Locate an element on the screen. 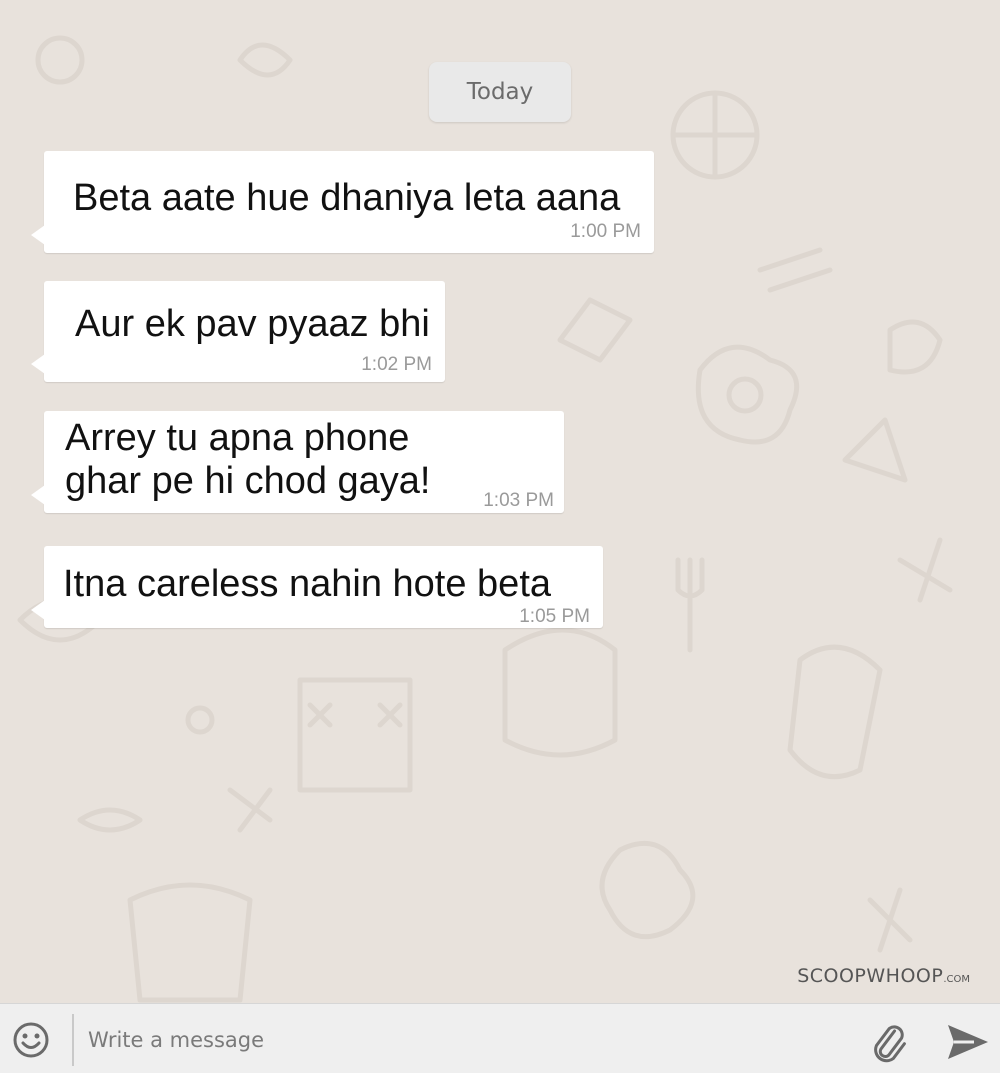  message-text: Itna careless nahin hote beta is located at coordinates (307, 584).